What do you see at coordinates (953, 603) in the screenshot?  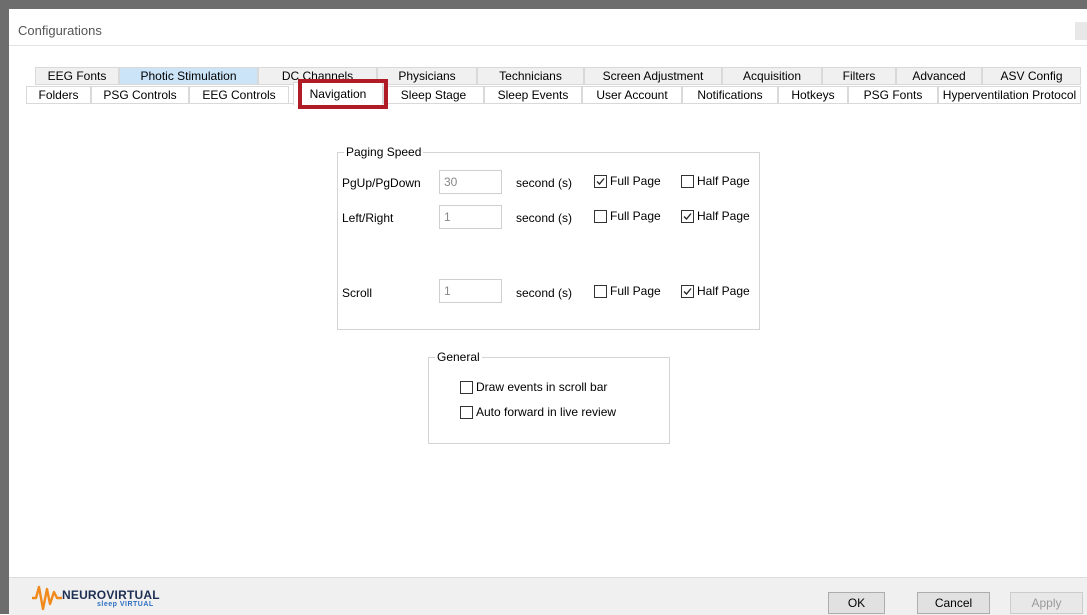 I see `cancel-button: Cancel` at bounding box center [953, 603].